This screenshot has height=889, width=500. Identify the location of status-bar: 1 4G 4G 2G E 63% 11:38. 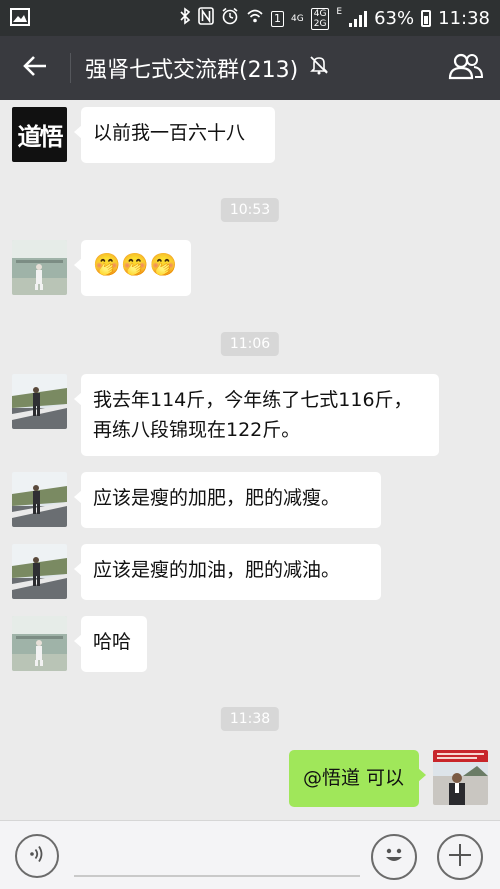
(250, 18).